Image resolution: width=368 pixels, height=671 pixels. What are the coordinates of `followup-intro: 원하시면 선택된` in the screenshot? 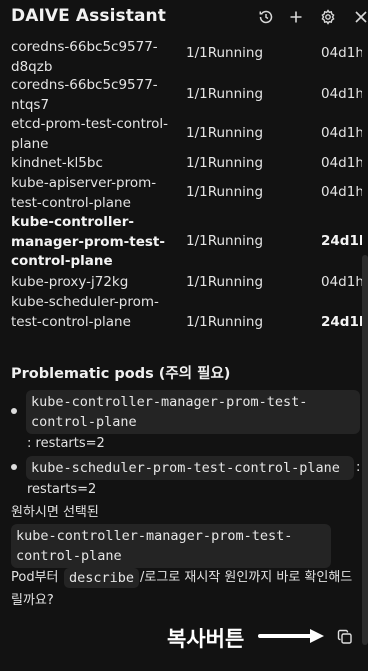 It's located at (55, 512).